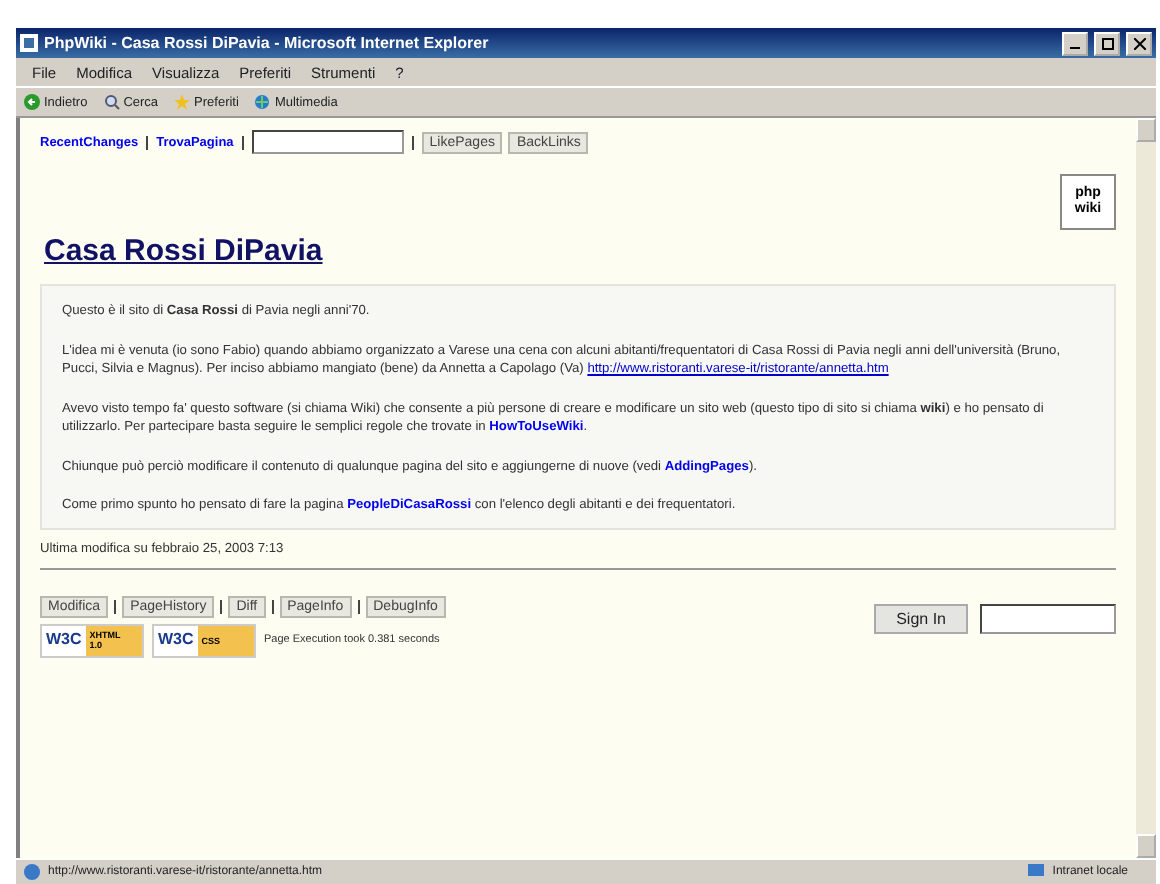  I want to click on close-button, so click(1139, 43).